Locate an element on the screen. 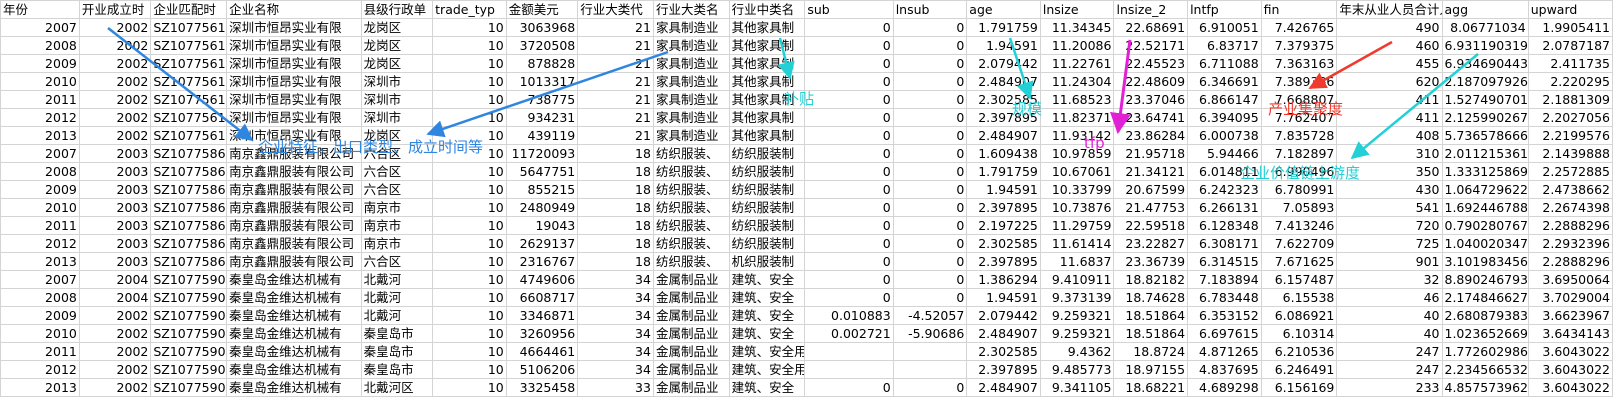 The height and width of the screenshot is (400, 1613). table-cell: 2.079442 is located at coordinates (1003, 315).